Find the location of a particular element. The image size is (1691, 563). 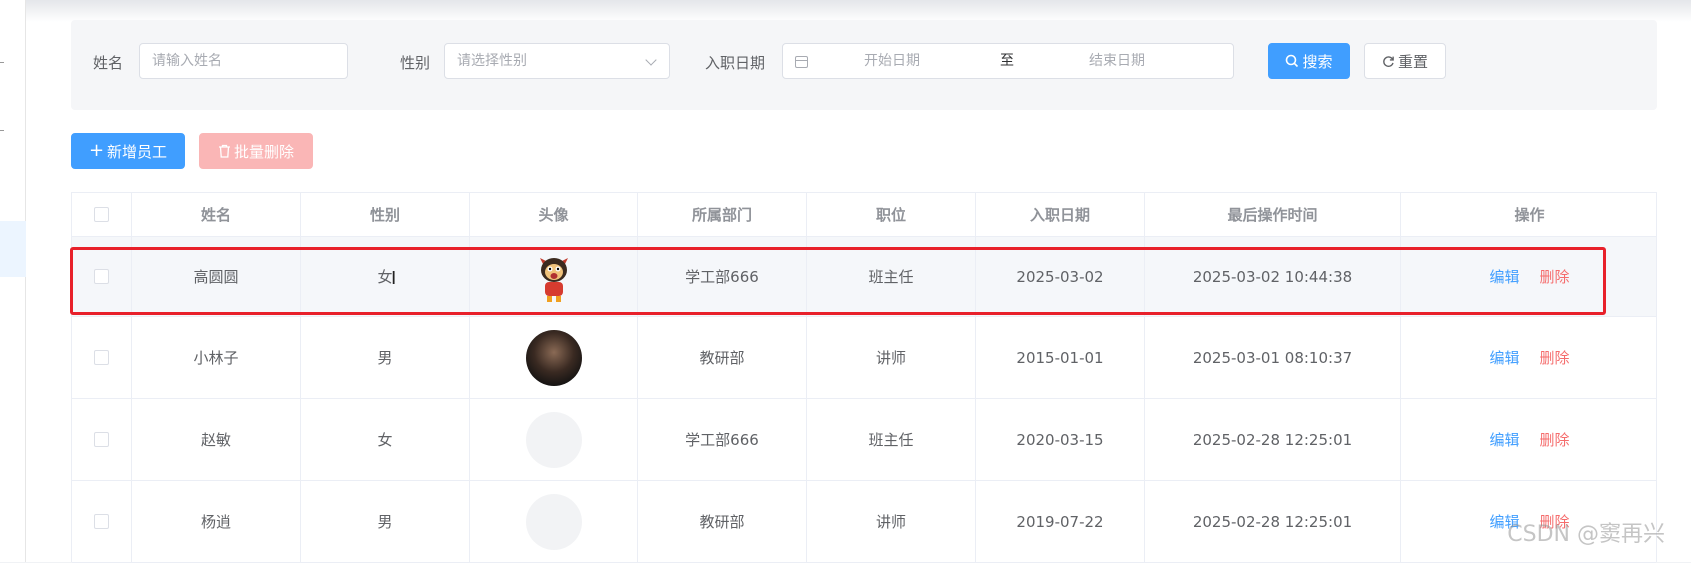

header-select-all is located at coordinates (102, 215).